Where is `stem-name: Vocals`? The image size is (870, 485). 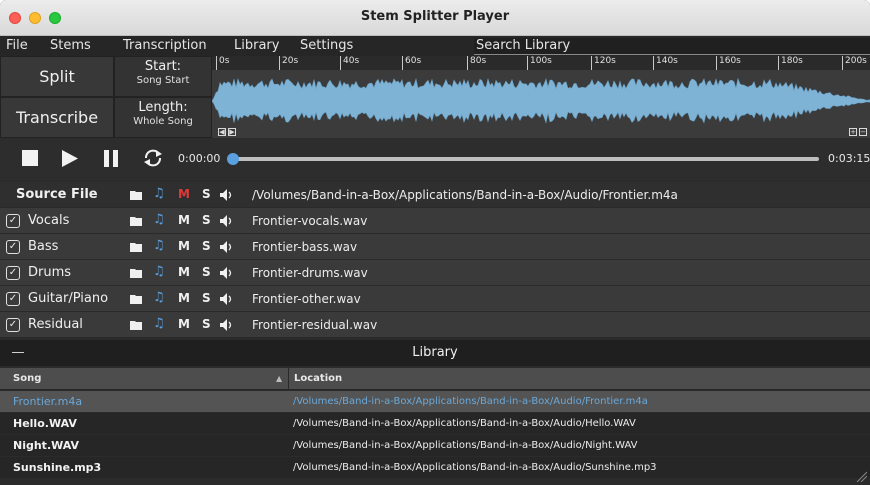
stem-name: Vocals is located at coordinates (49, 220).